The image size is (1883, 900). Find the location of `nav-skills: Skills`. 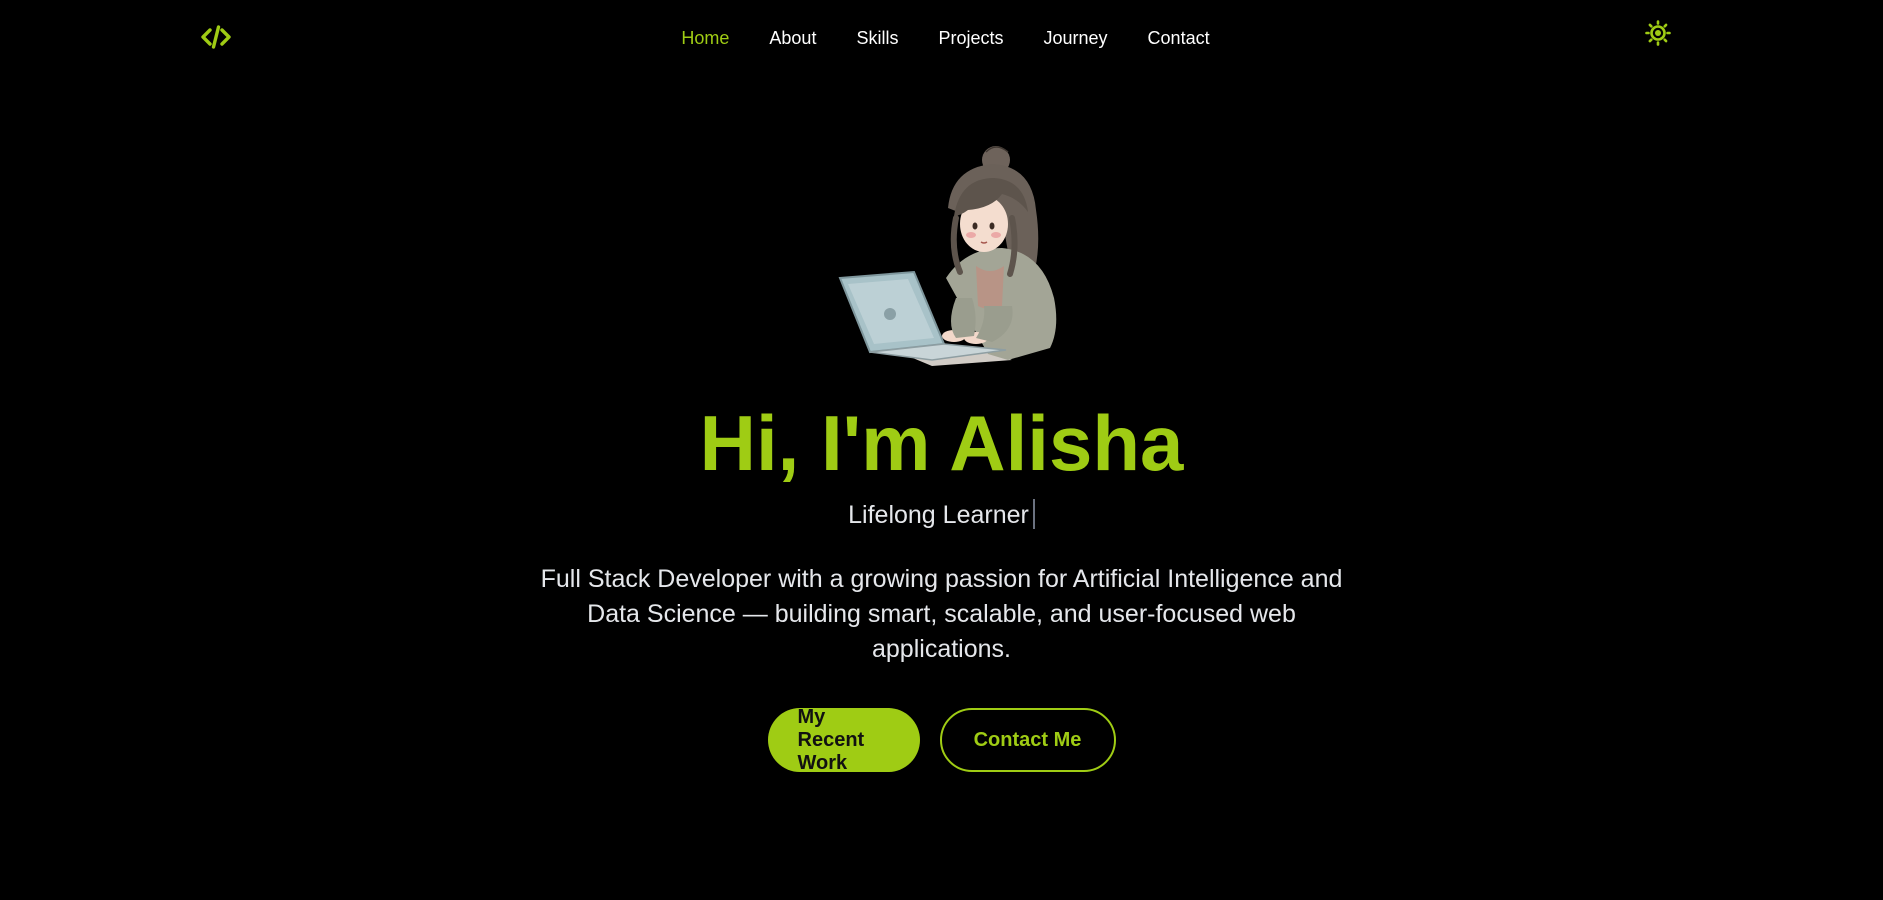

nav-skills: Skills is located at coordinates (877, 38).